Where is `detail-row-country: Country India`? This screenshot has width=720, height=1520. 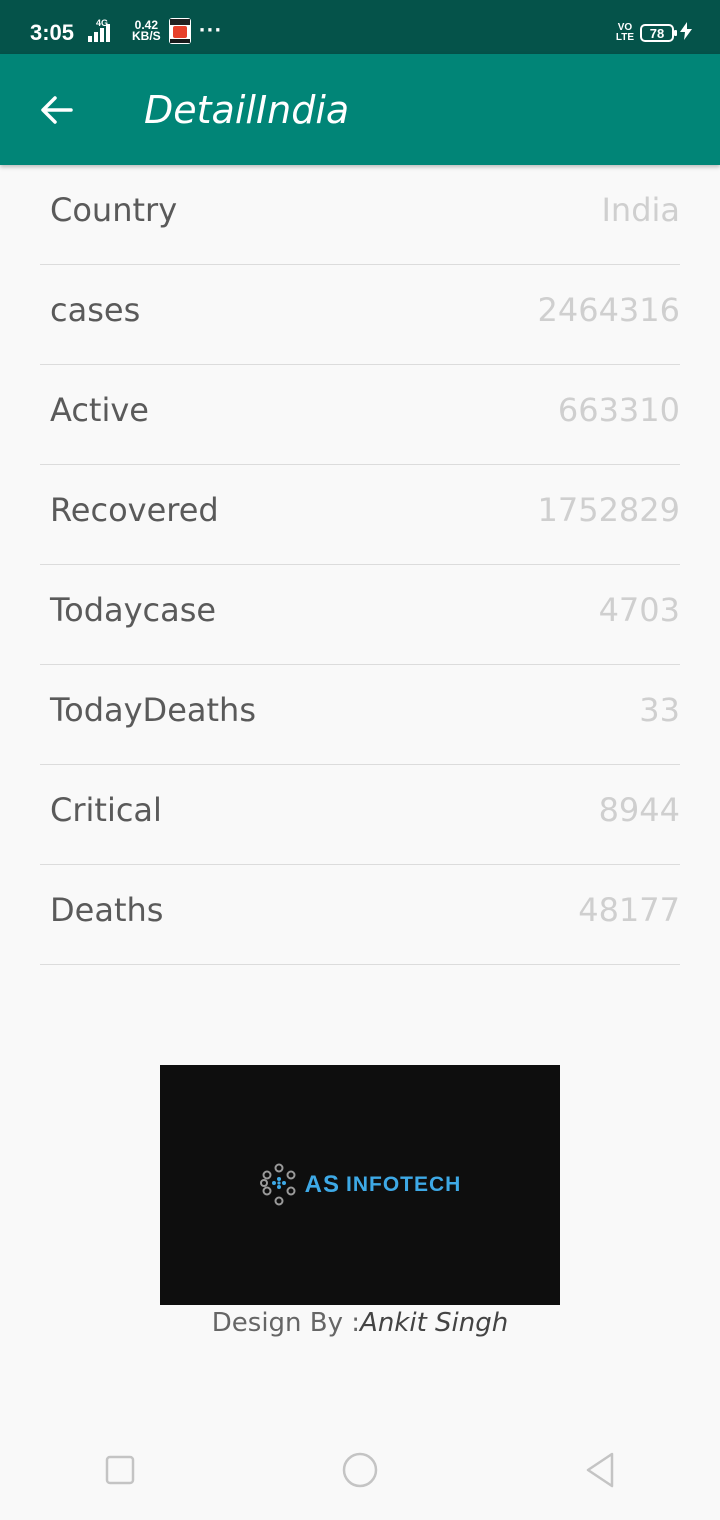
detail-row-country: Country India is located at coordinates (360, 215).